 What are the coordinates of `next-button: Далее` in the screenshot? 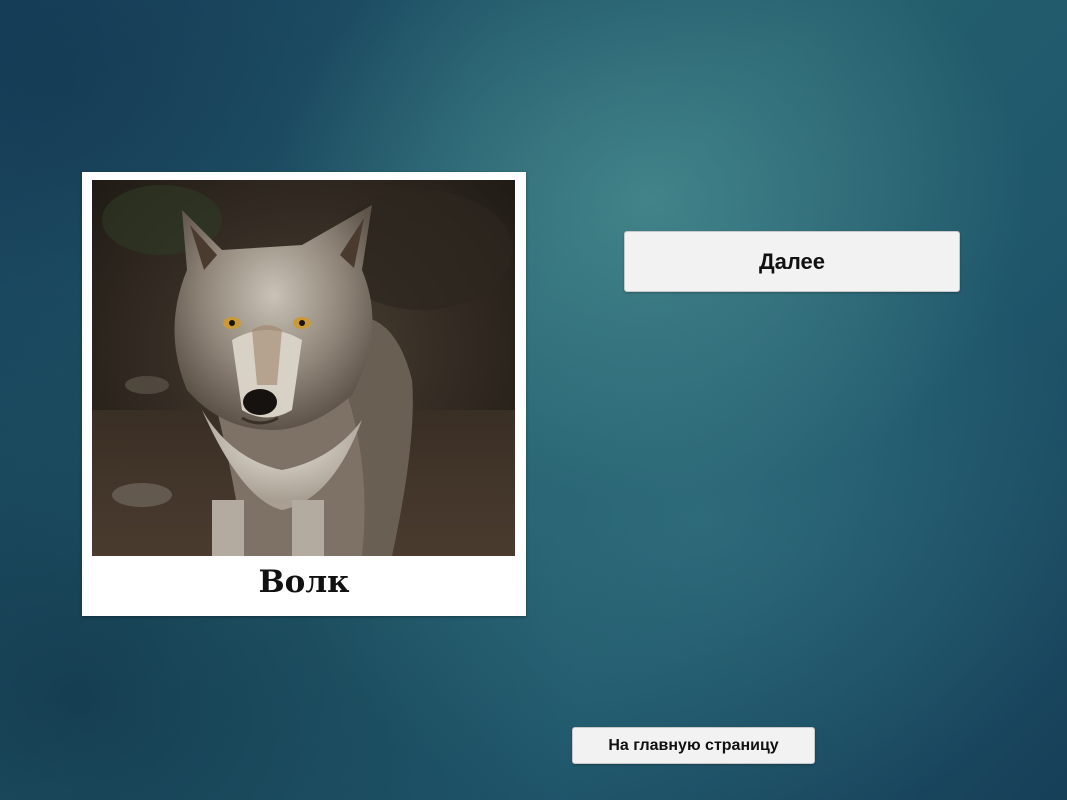 It's located at (792, 261).